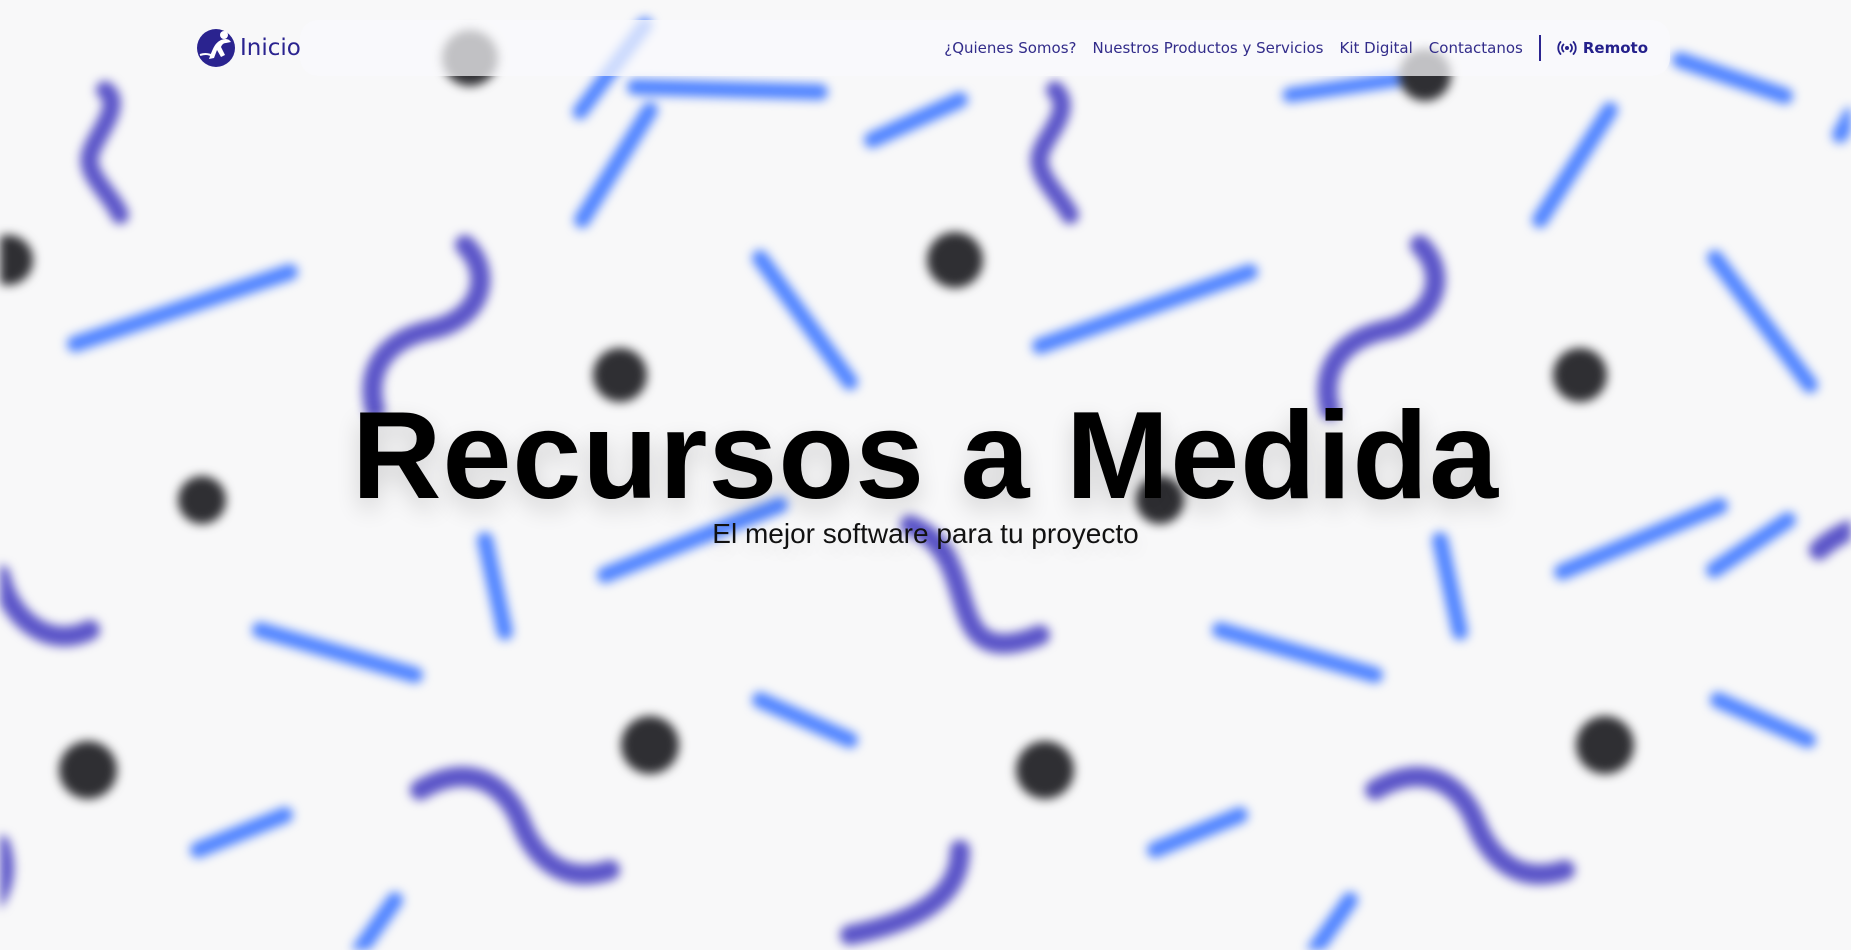 The height and width of the screenshot is (950, 1851). I want to click on nav-divider, so click(1539, 48).